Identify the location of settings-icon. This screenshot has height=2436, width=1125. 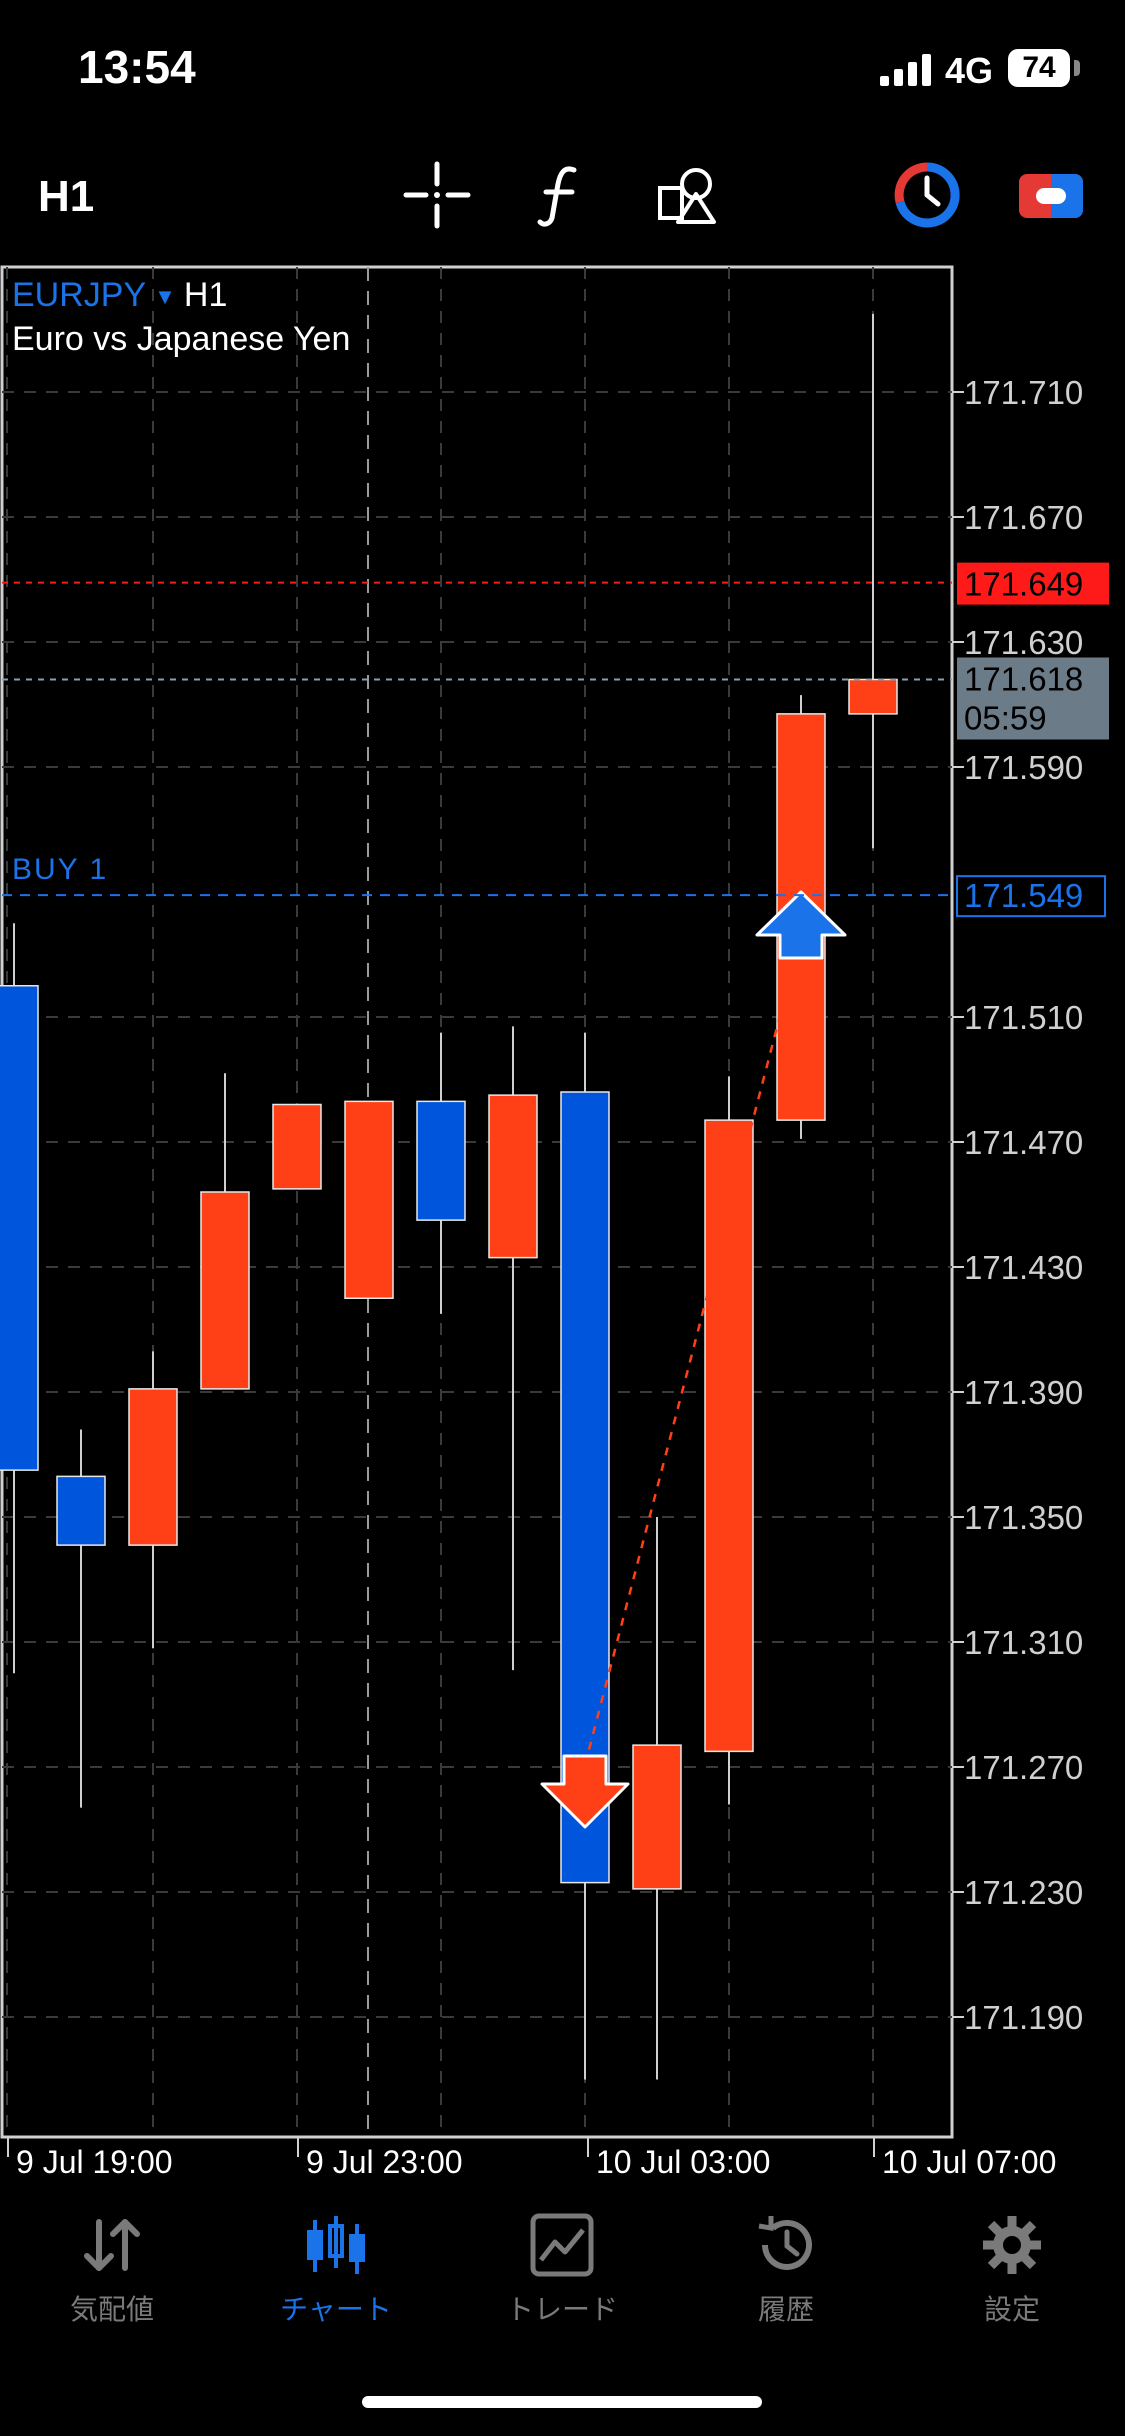
(1012, 2245).